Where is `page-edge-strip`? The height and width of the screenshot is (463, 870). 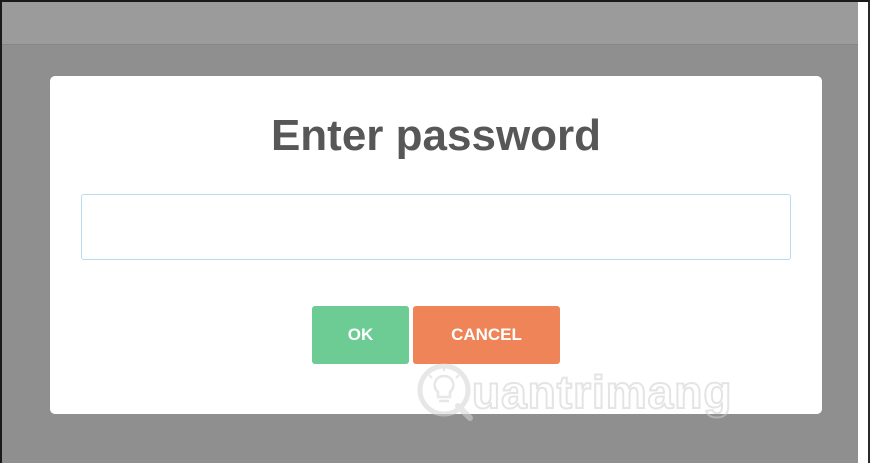 page-edge-strip is located at coordinates (863, 232).